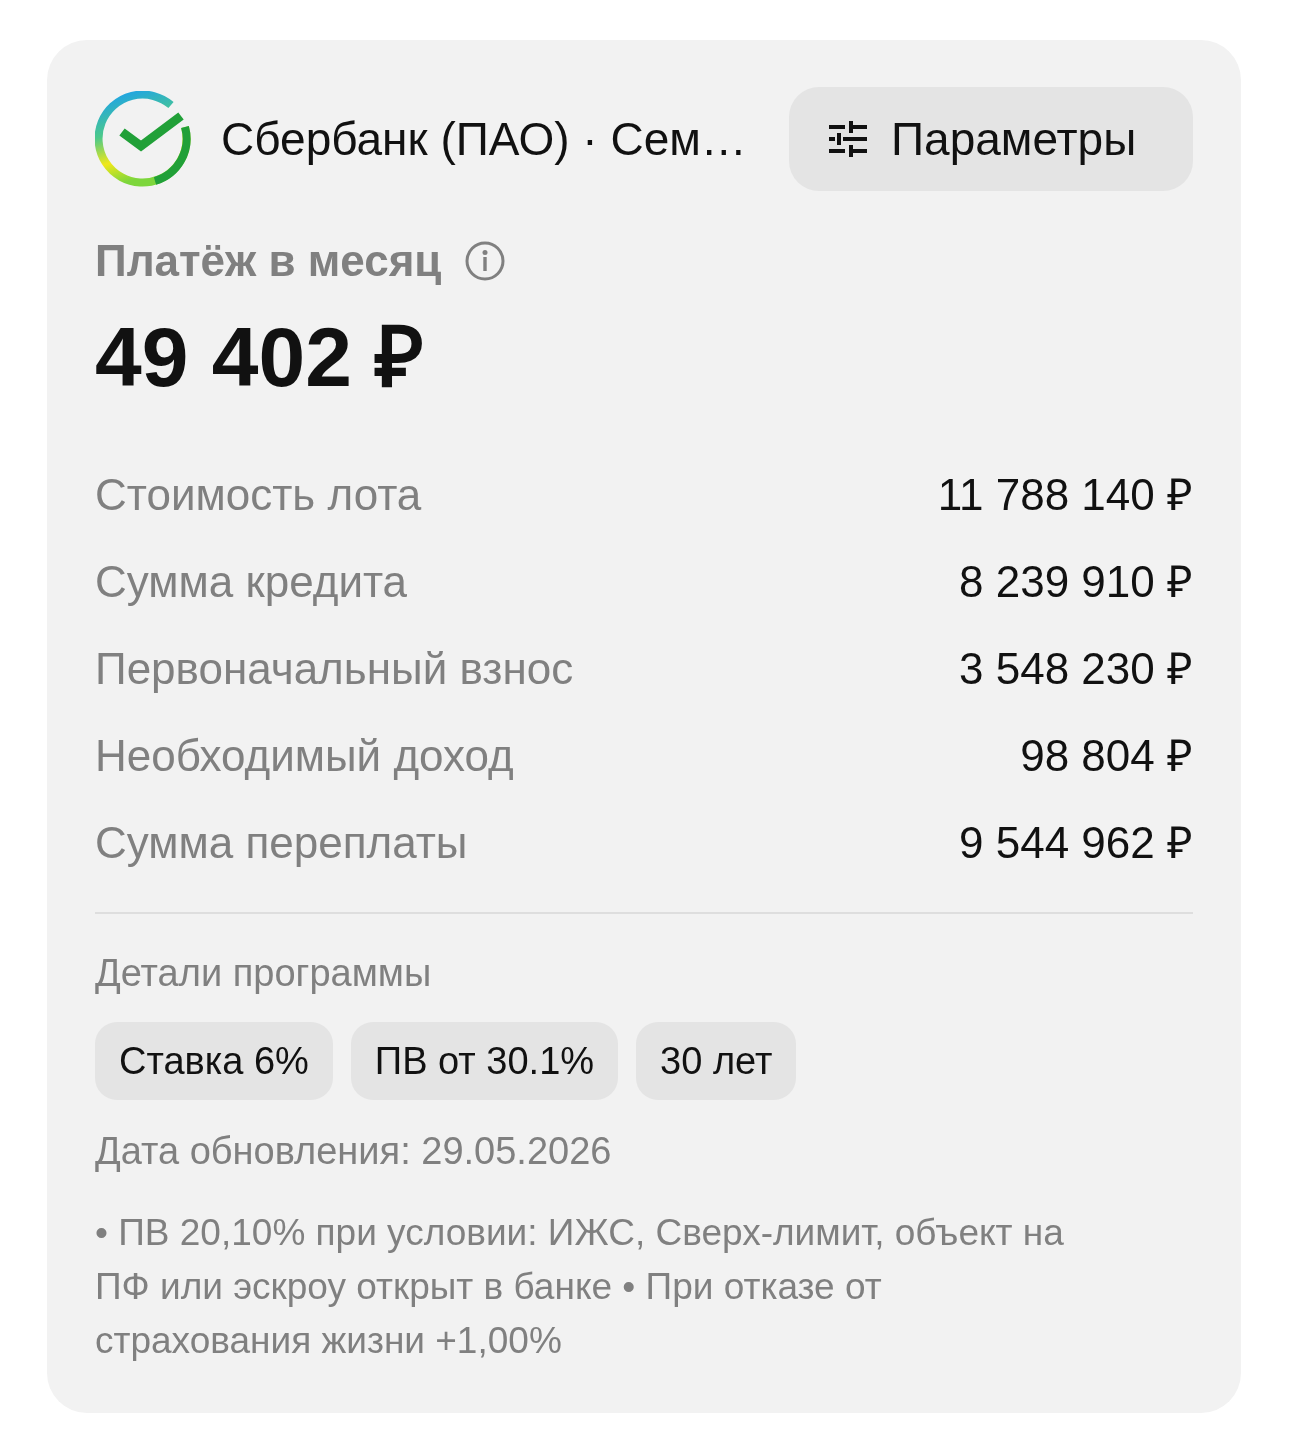 Image resolution: width=1289 pixels, height=1449 pixels. I want to click on program-title: Детали программы, so click(264, 973).